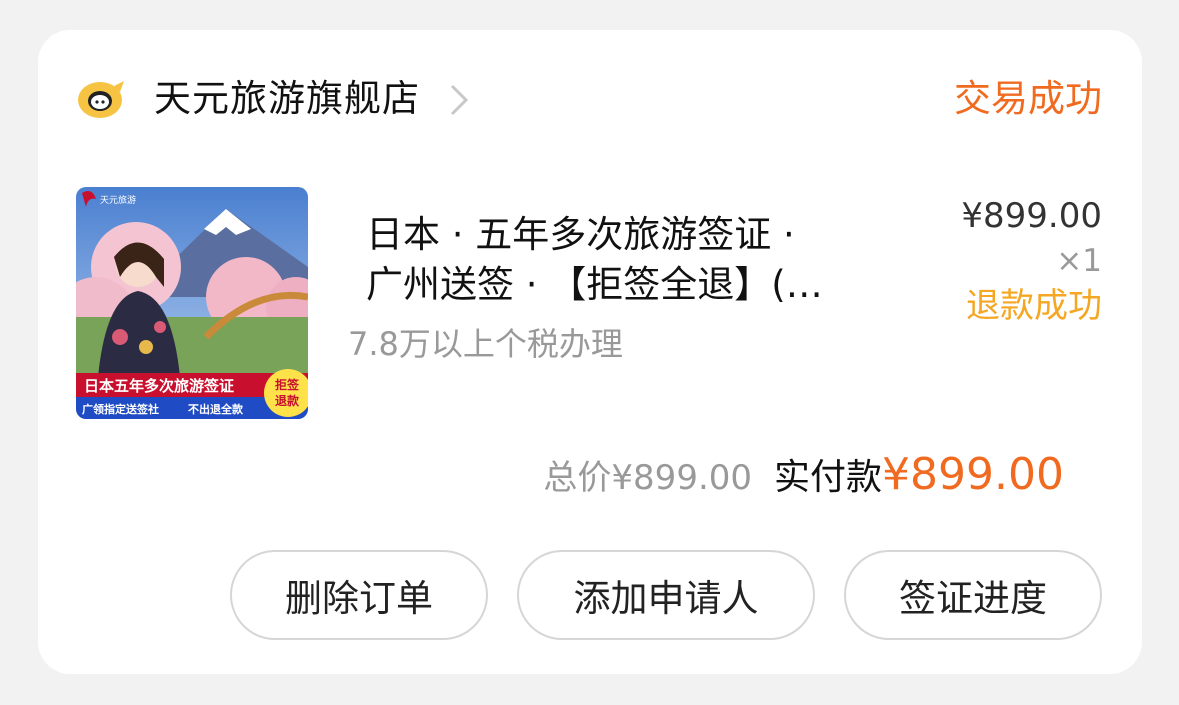 The image size is (1179, 705). What do you see at coordinates (287, 400) in the screenshot?
I see `thumbnail-badge-text-2: 退款` at bounding box center [287, 400].